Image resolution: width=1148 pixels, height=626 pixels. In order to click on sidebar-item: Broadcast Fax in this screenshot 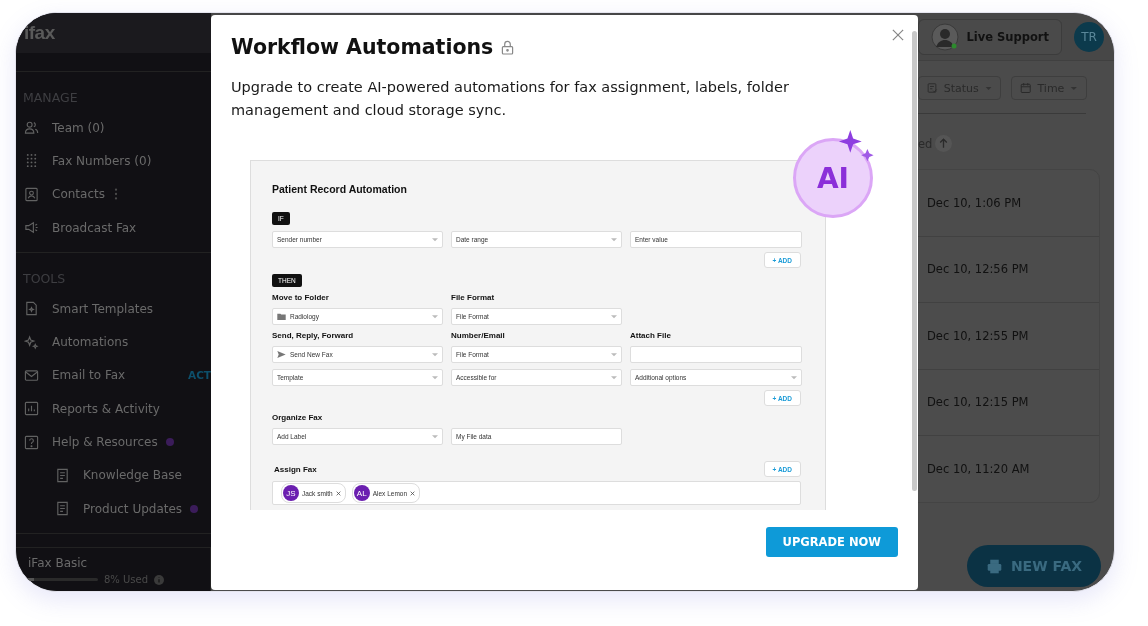, I will do `click(94, 227)`.